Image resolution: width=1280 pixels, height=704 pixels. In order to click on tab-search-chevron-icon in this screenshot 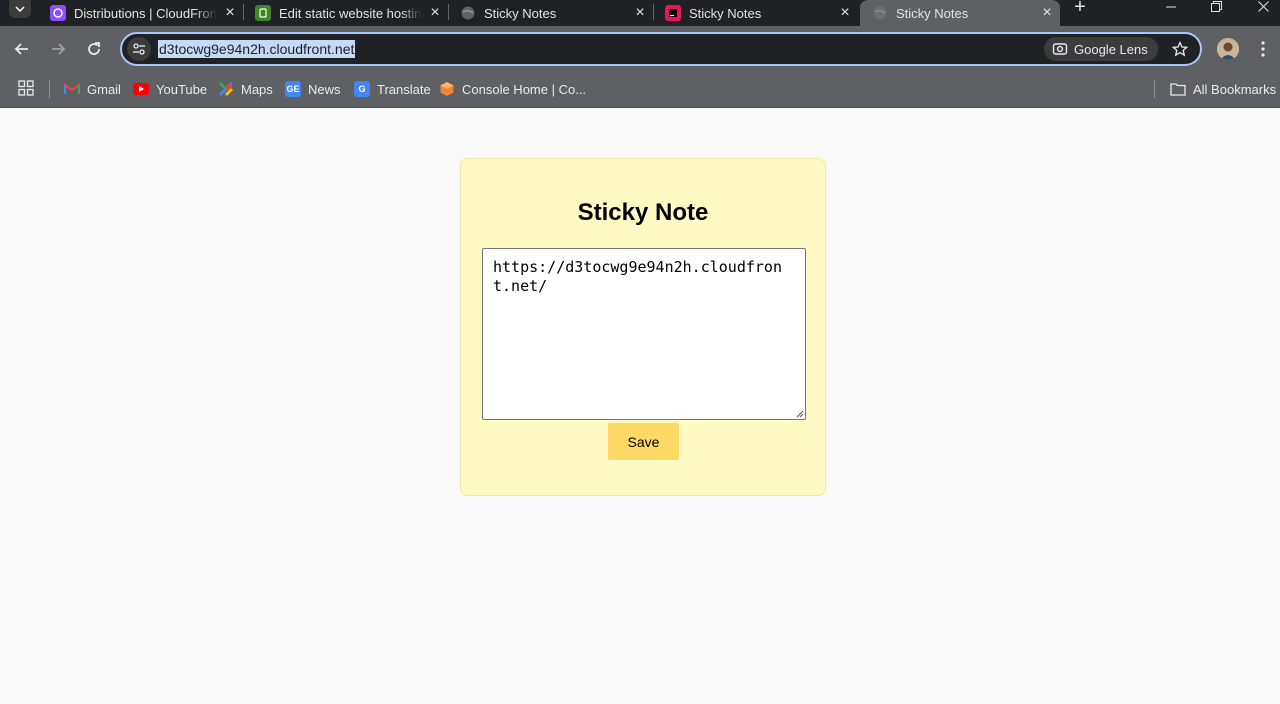, I will do `click(20, 9)`.